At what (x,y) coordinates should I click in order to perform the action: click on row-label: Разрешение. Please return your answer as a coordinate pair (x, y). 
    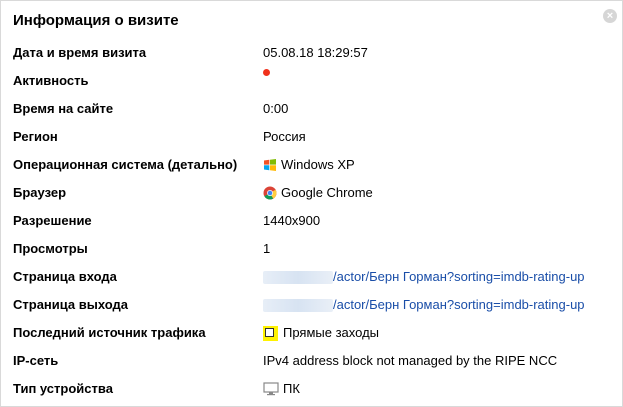
    Looking at the image, I should click on (52, 220).